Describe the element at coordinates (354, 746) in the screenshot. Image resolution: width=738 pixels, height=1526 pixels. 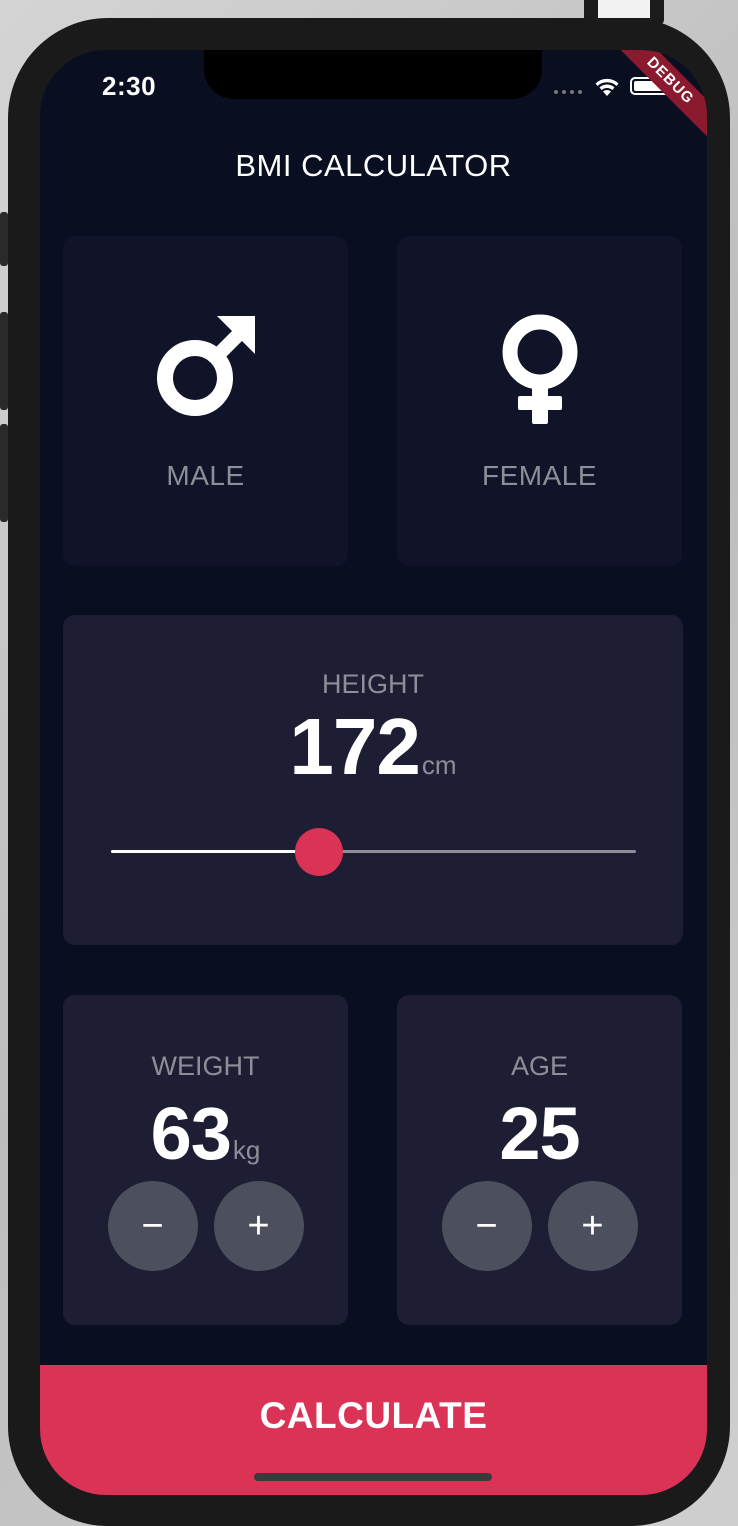
I see `height-value: 172` at that location.